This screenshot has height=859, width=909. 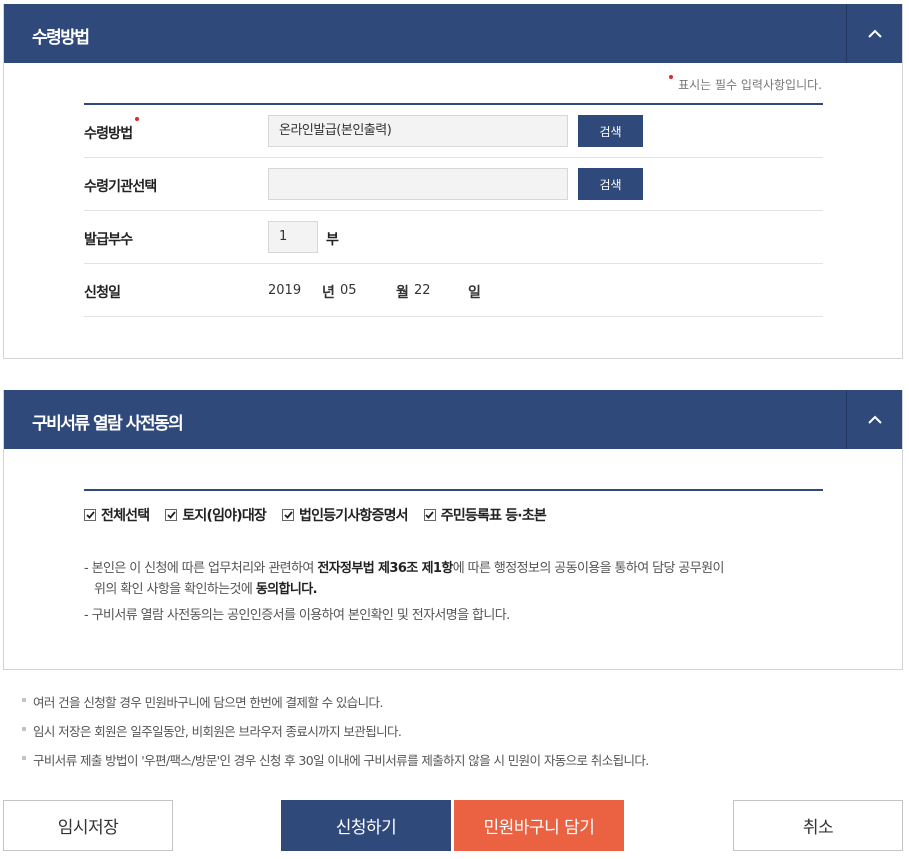 What do you see at coordinates (453, 237) in the screenshot?
I see `row-copies: 발급부수 1 부` at bounding box center [453, 237].